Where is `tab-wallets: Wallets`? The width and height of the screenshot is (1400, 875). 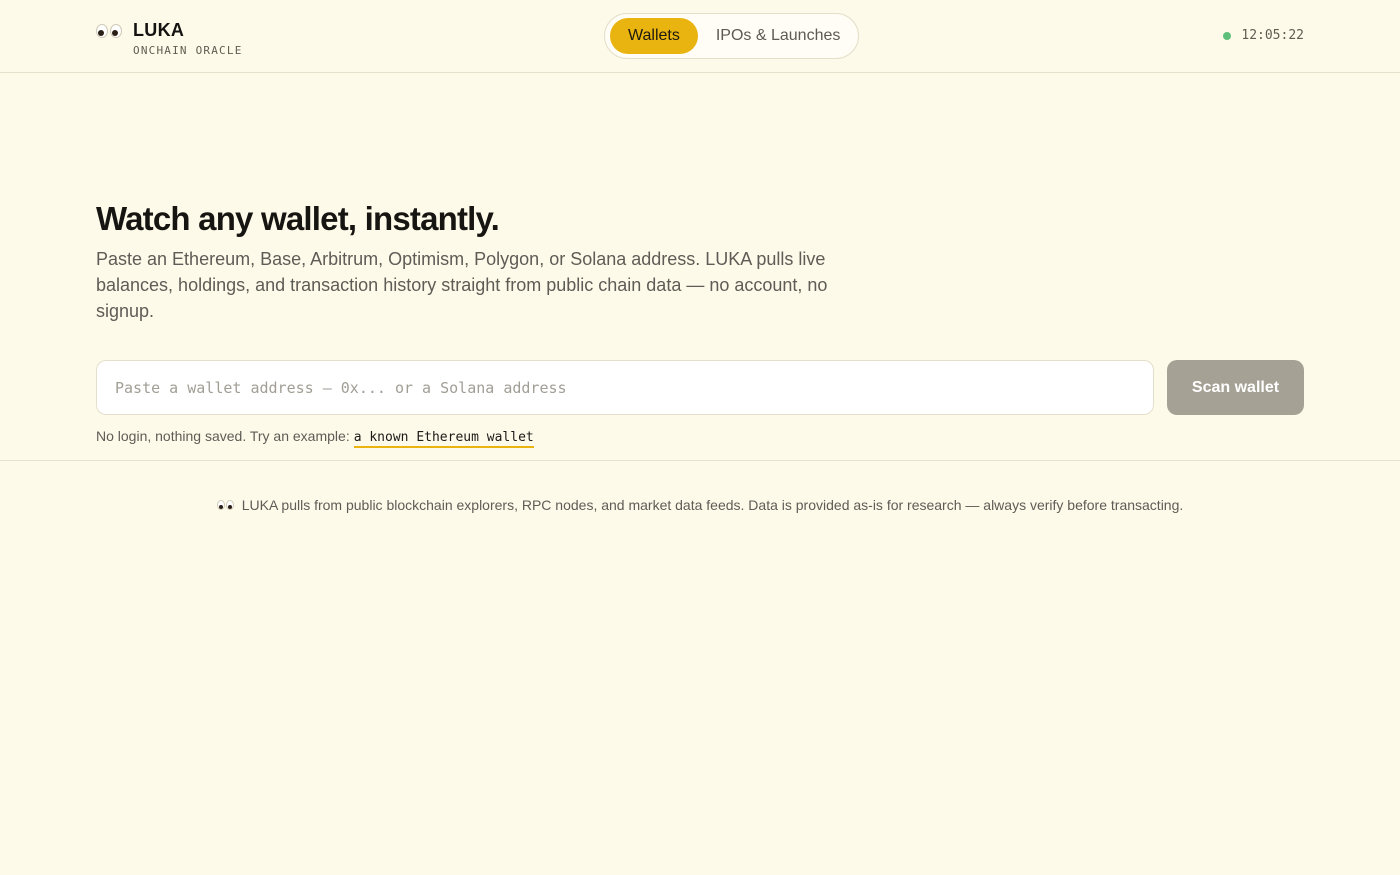
tab-wallets: Wallets is located at coordinates (654, 36).